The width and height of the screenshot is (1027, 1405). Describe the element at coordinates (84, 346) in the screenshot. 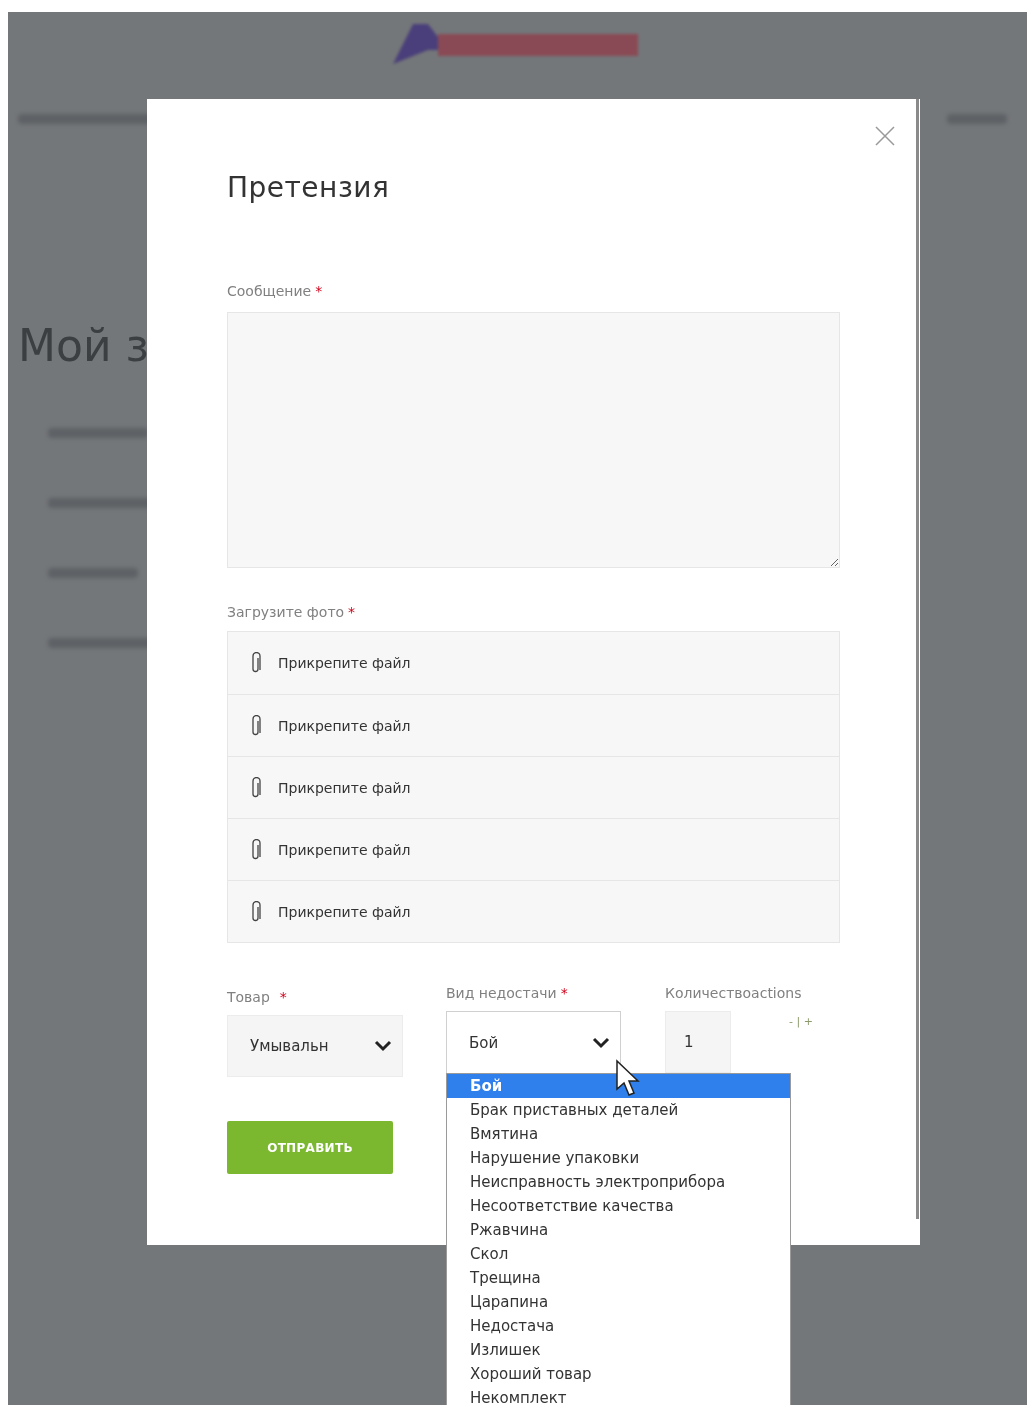

I see `page-heading: Мой з` at that location.